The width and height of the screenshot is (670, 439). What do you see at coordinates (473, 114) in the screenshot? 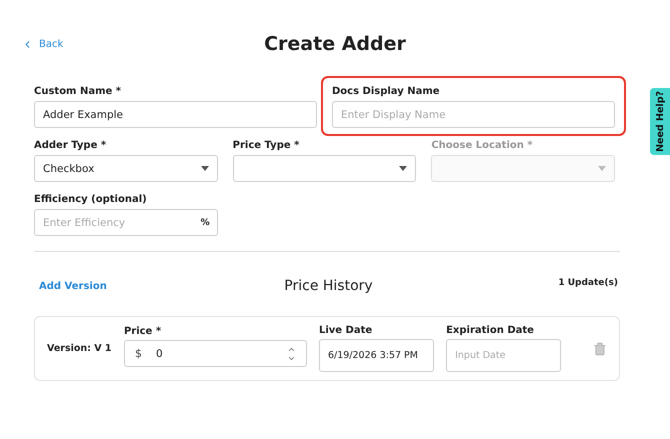
I see `text-field: Enter Display Name` at bounding box center [473, 114].